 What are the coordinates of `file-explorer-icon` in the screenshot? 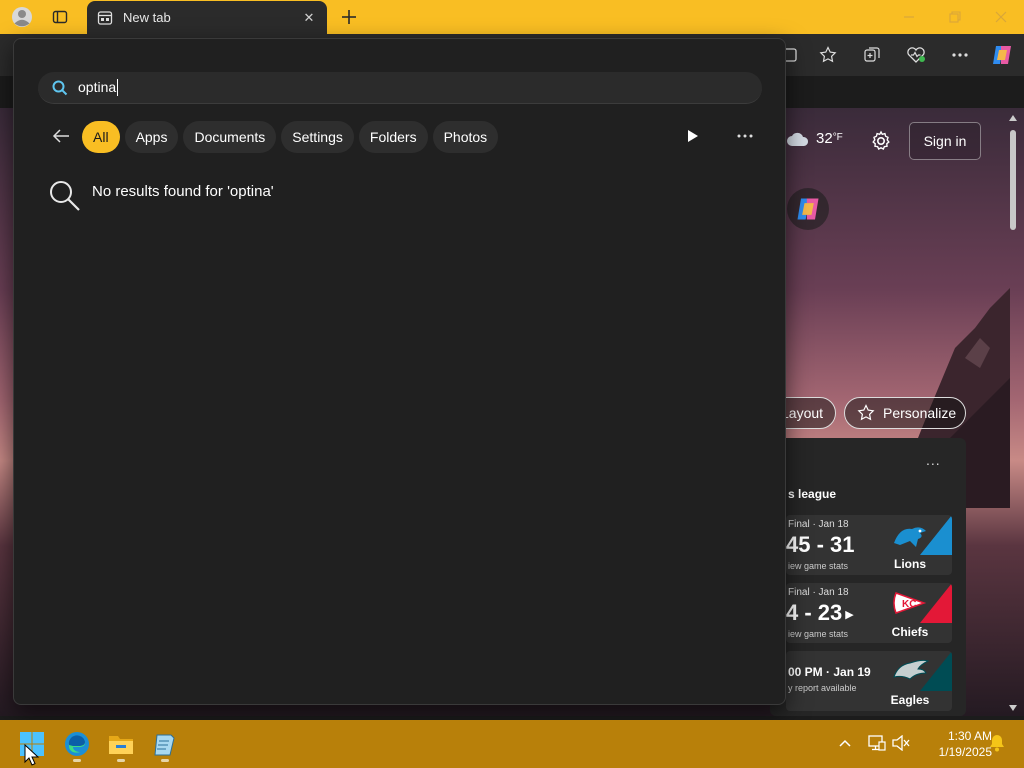 It's located at (121, 745).